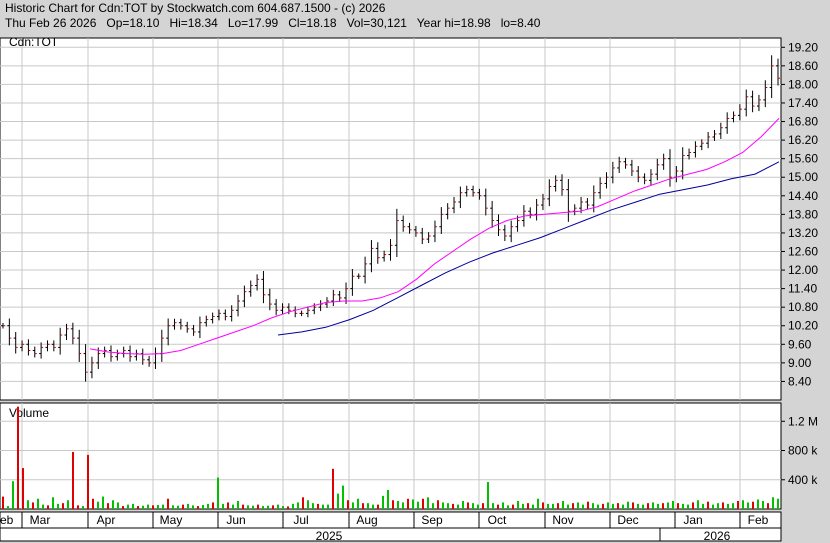 This screenshot has height=543, width=830. I want to click on month-label: Dec, so click(627, 520).